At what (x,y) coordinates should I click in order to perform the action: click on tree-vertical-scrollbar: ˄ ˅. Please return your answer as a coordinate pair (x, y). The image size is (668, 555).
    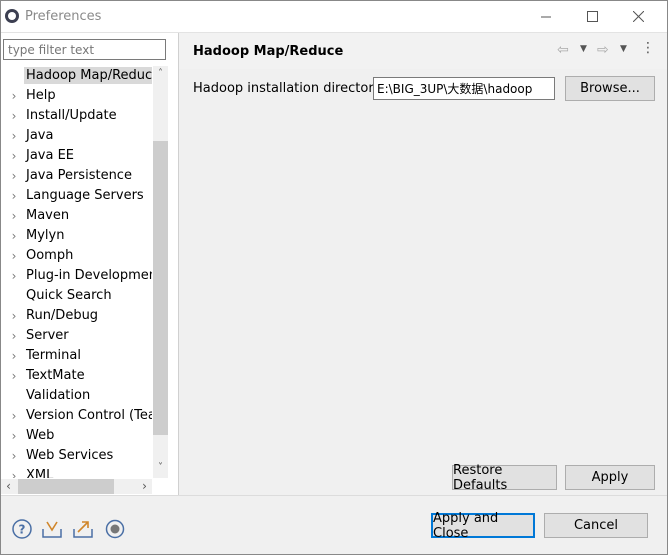
    Looking at the image, I should click on (160, 272).